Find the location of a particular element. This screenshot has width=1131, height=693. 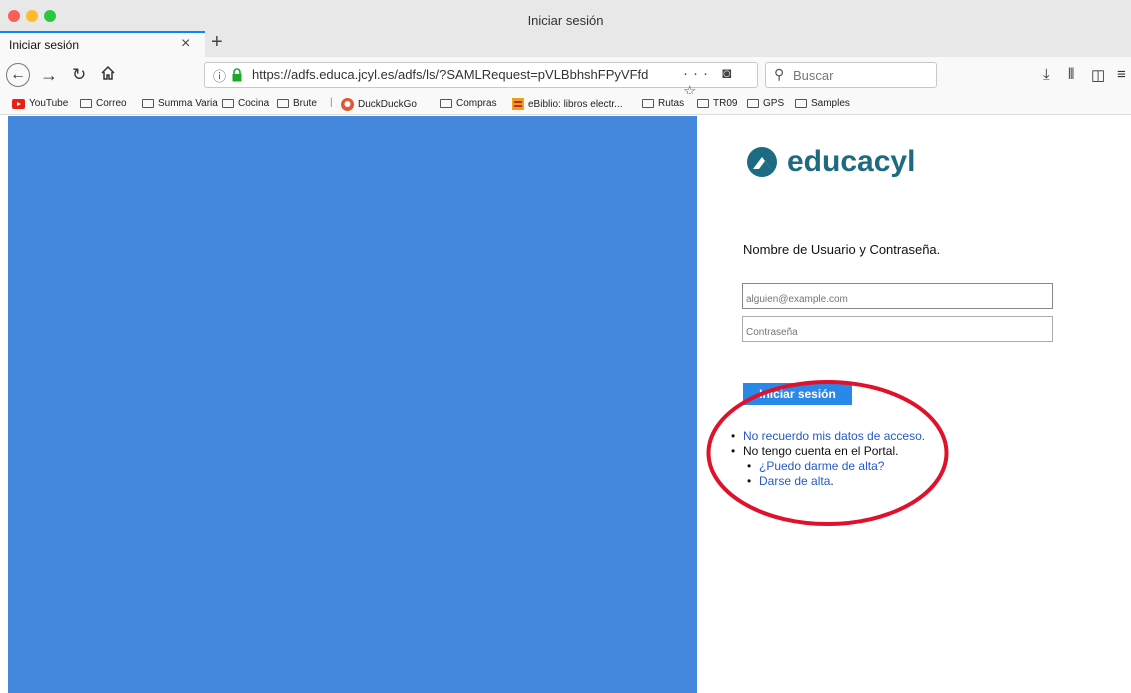

pocket-icon: ◙ is located at coordinates (729, 73).